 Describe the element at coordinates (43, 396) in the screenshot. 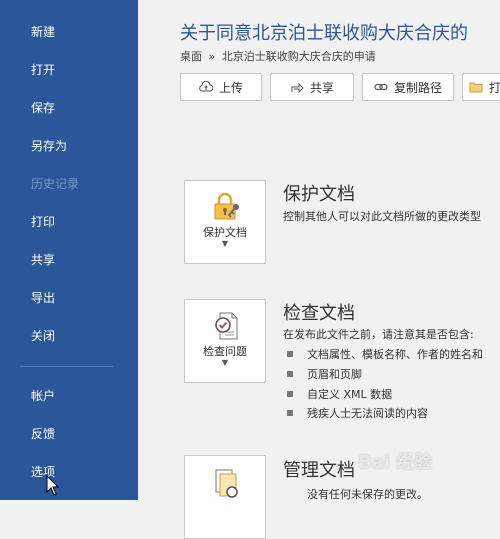

I see `sidebar-item-account: 帐户` at that location.